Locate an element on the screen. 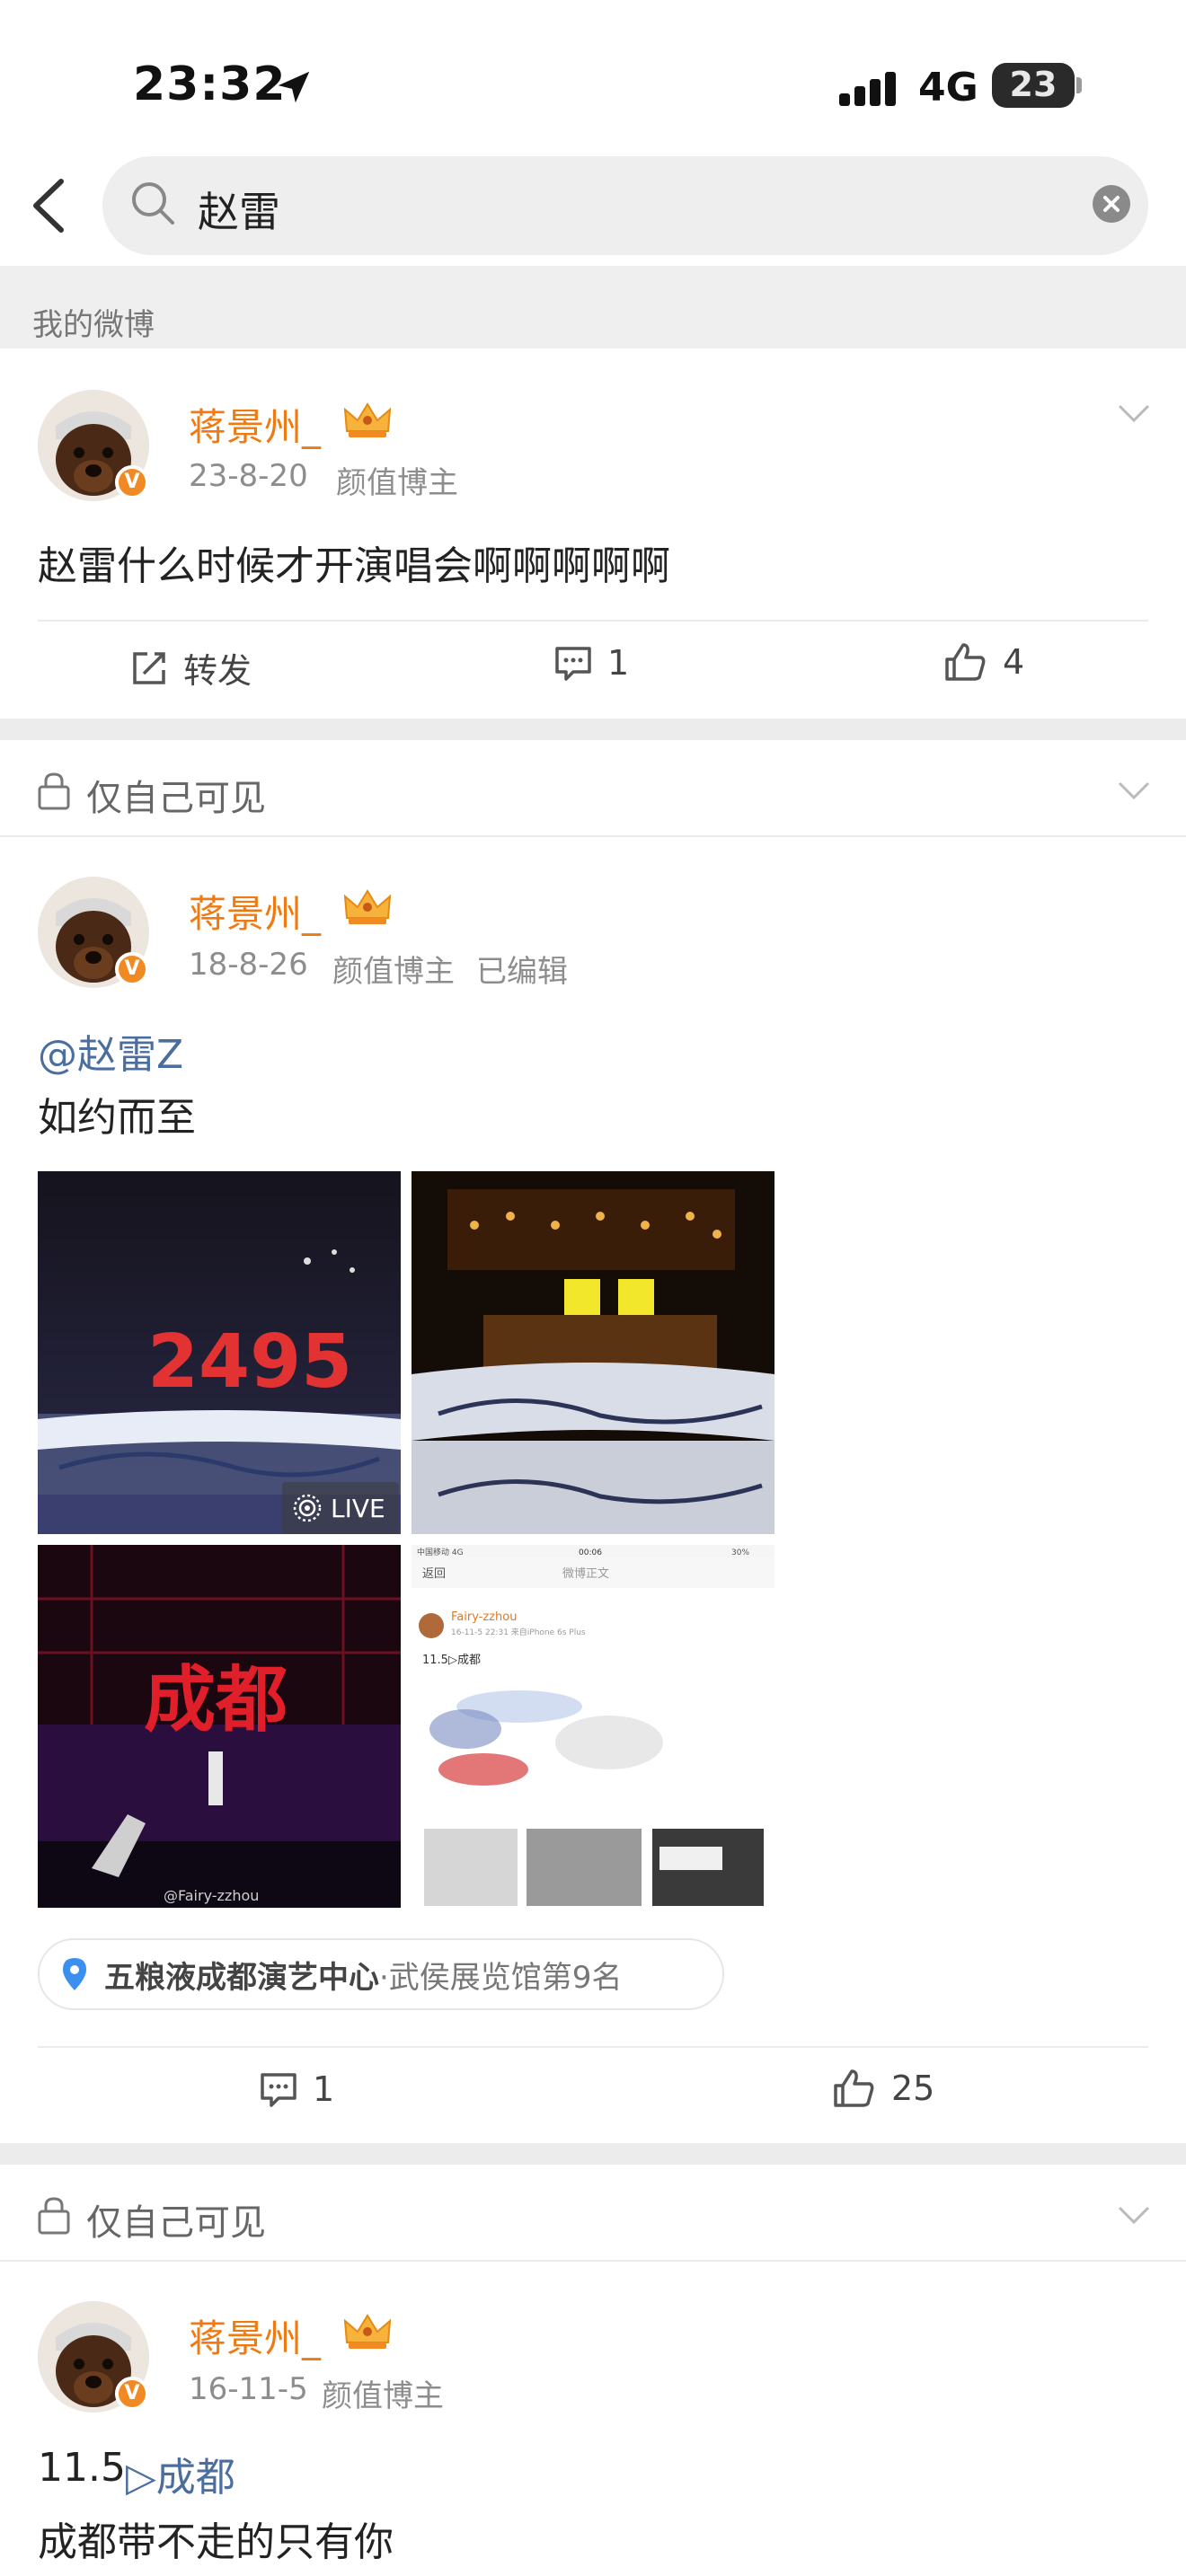  concert-photo: 2495 is located at coordinates (219, 1352).